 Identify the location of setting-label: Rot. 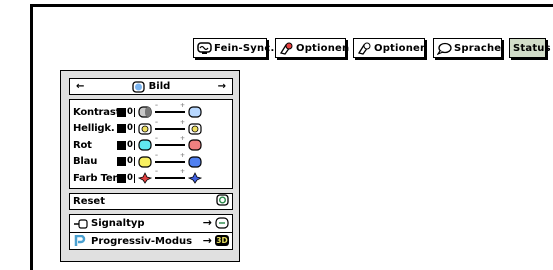
(82, 145).